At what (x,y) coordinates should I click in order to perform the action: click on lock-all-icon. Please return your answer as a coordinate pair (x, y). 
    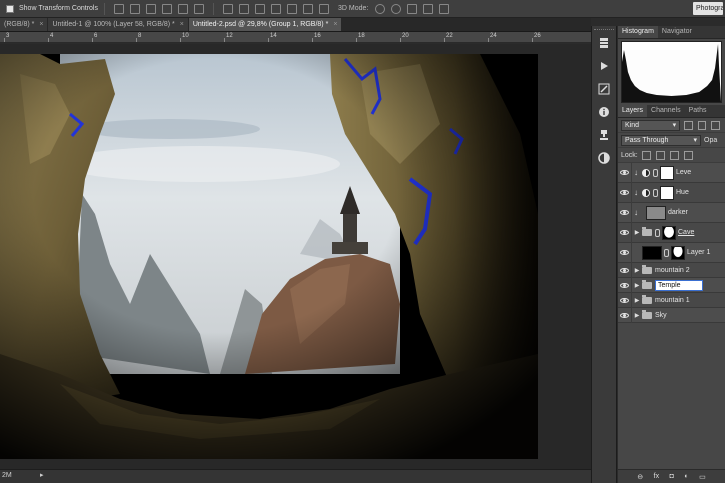
    Looking at the image, I should click on (688, 155).